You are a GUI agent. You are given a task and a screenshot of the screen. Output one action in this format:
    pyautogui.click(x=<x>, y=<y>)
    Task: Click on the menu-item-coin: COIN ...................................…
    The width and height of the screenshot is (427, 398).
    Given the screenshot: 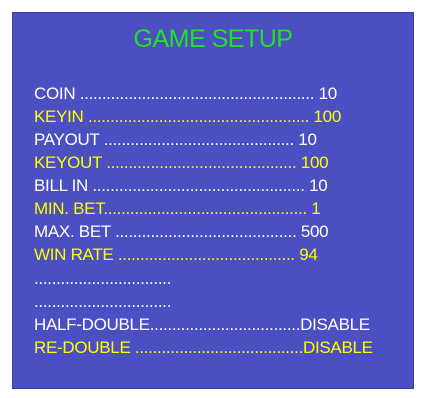 What is the action you would take?
    pyautogui.click(x=185, y=94)
    